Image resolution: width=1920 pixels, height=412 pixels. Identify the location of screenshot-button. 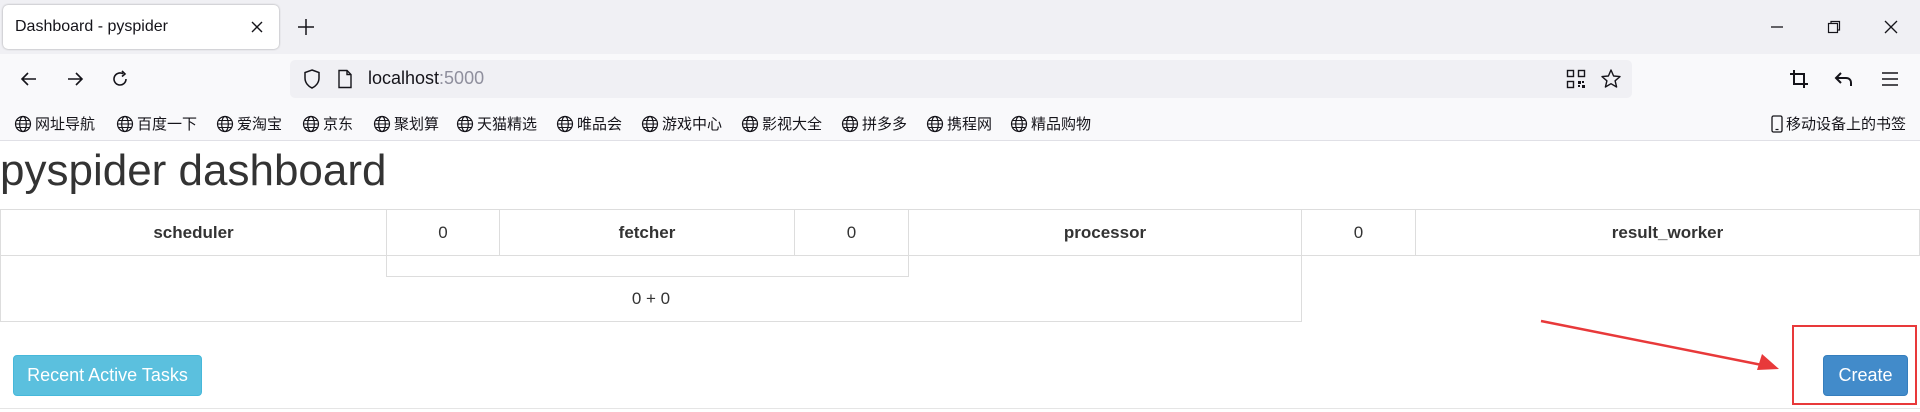
(1799, 79).